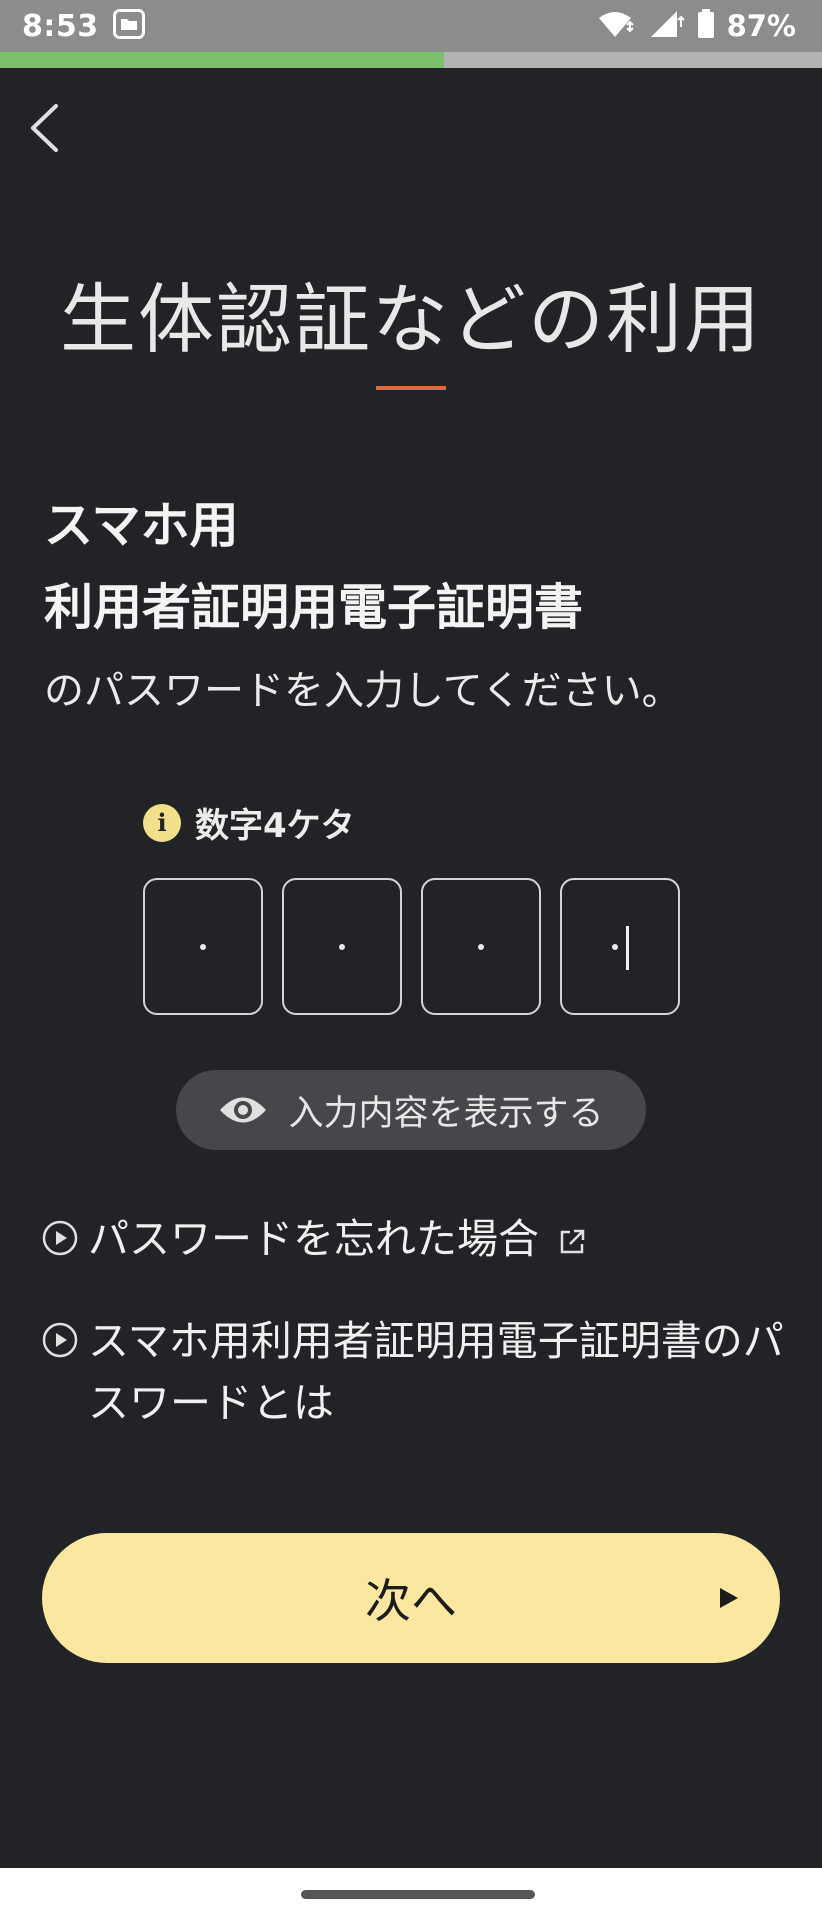  I want to click on next-button-label: 次へ, so click(411, 1601).